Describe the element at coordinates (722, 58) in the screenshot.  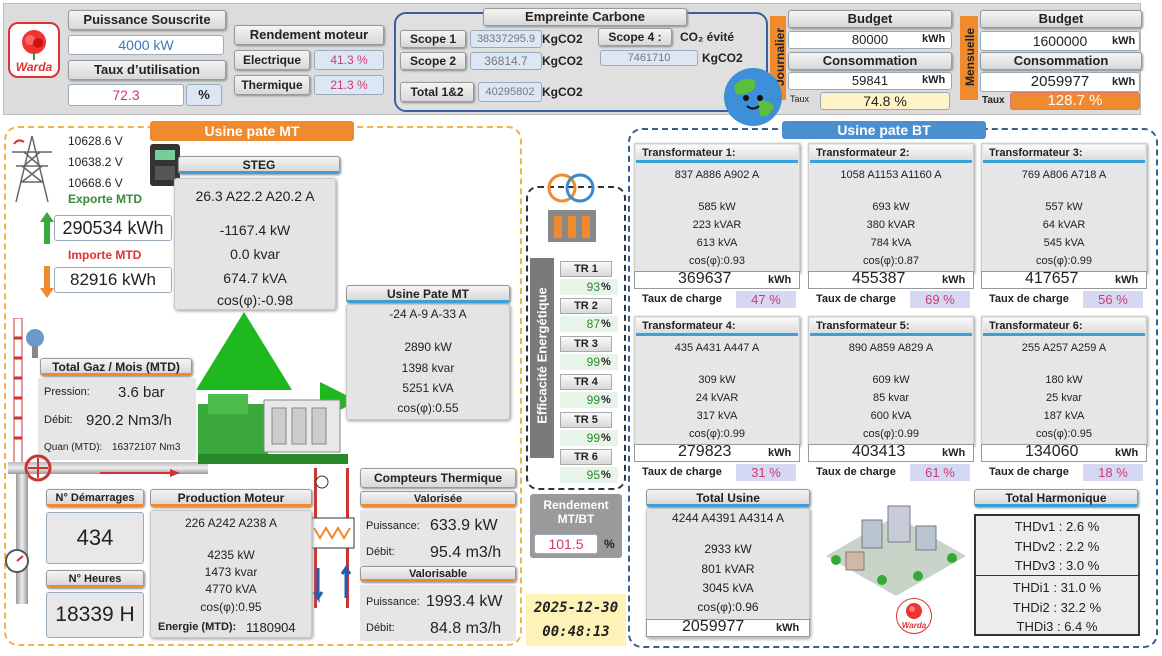
I see `scope4-unit: KgCO2` at that location.